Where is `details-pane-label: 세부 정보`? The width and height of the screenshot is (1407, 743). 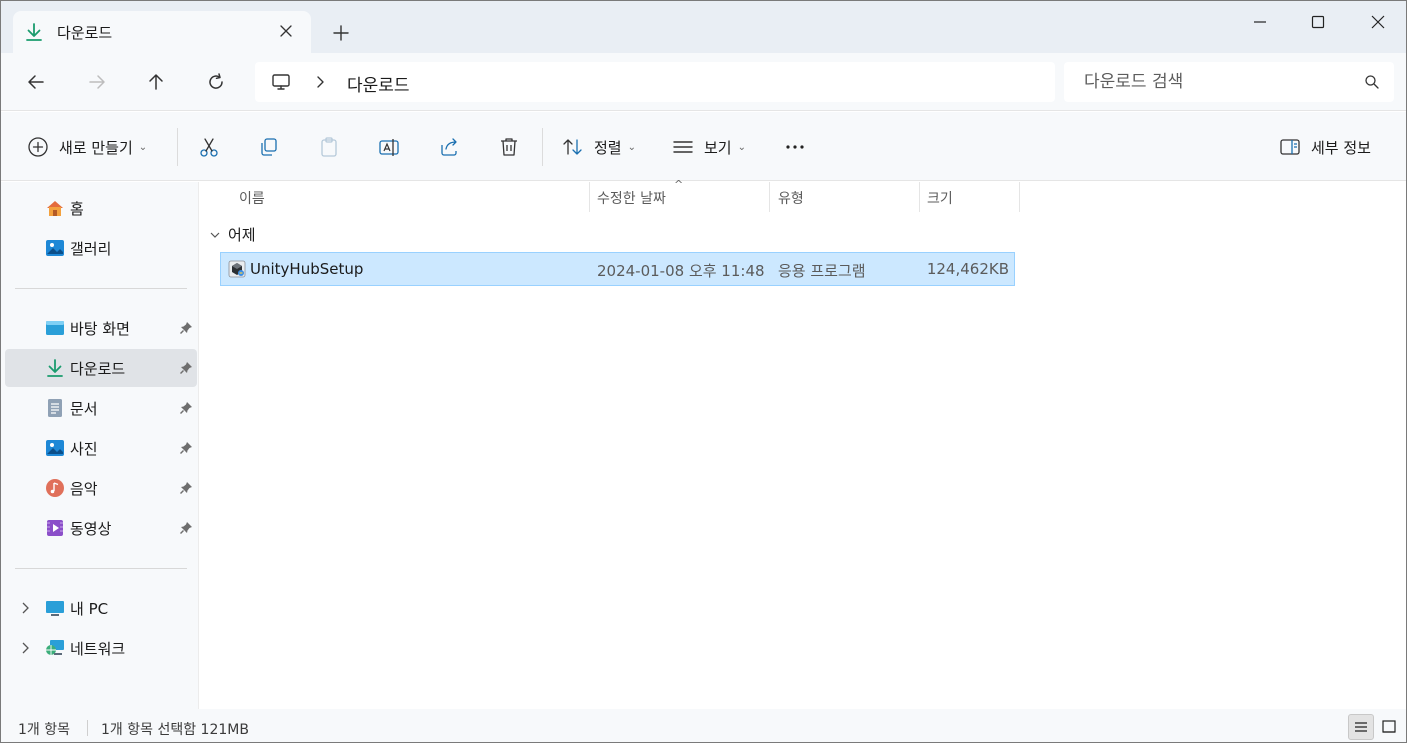
details-pane-label: 세부 정보 is located at coordinates (1341, 147).